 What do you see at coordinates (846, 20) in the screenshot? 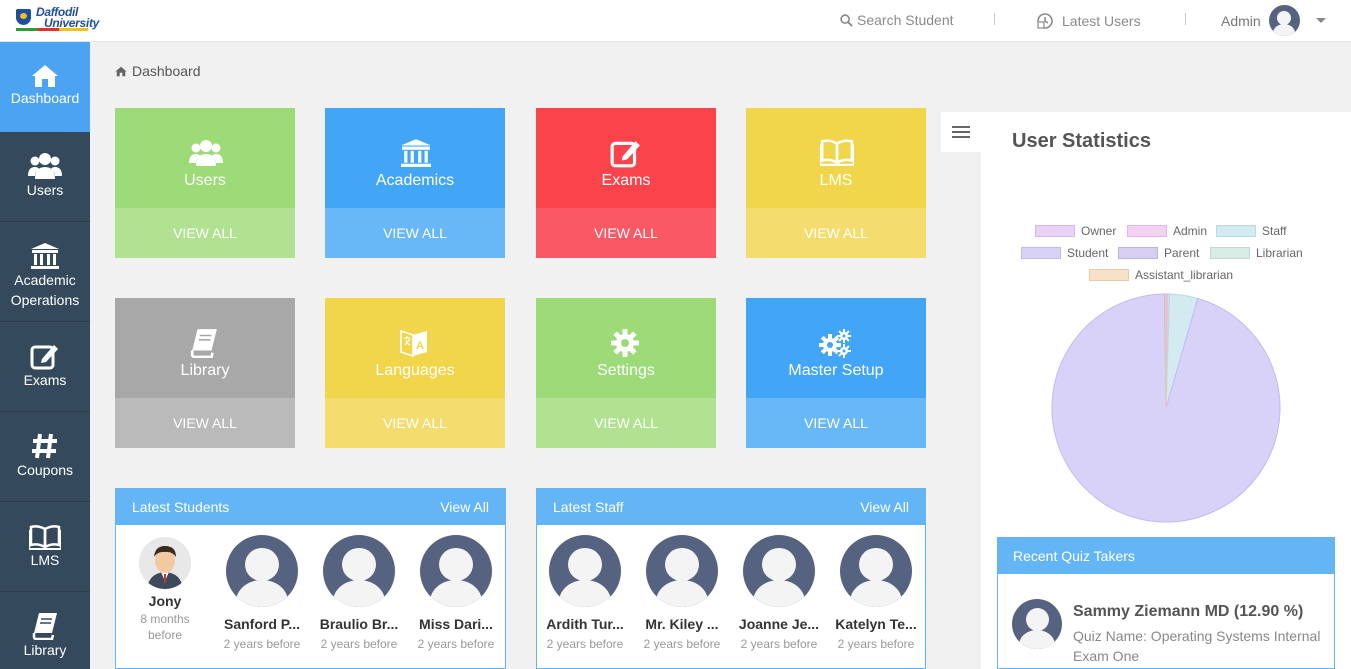
I see `search-icon` at bounding box center [846, 20].